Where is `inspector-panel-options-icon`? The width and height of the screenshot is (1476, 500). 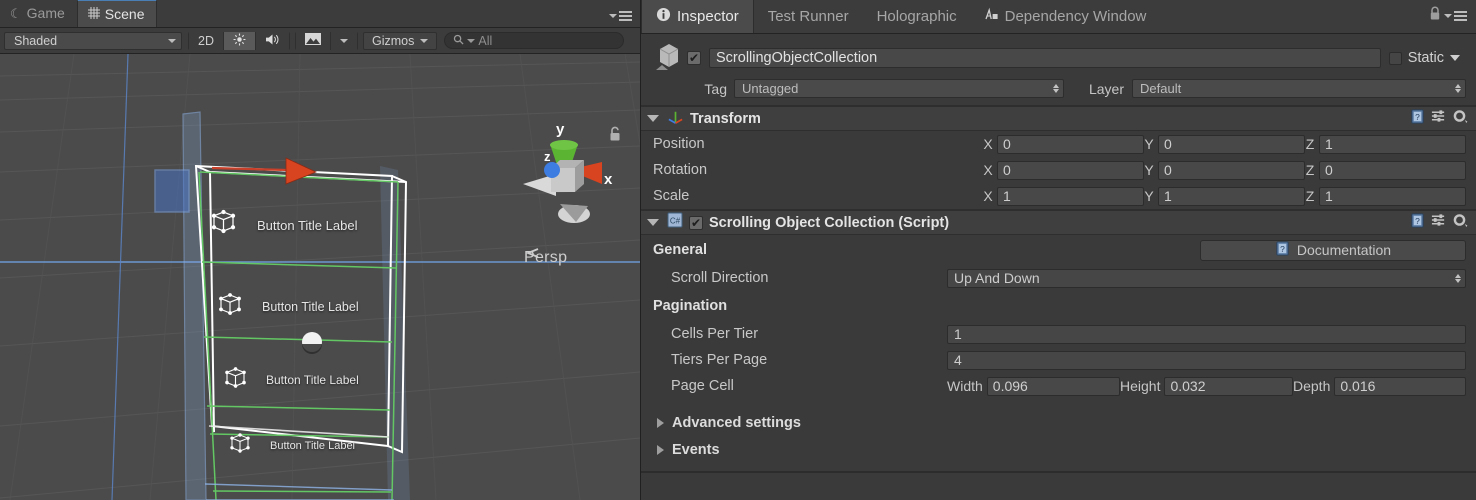
inspector-panel-options-icon is located at coordinates (1455, 16).